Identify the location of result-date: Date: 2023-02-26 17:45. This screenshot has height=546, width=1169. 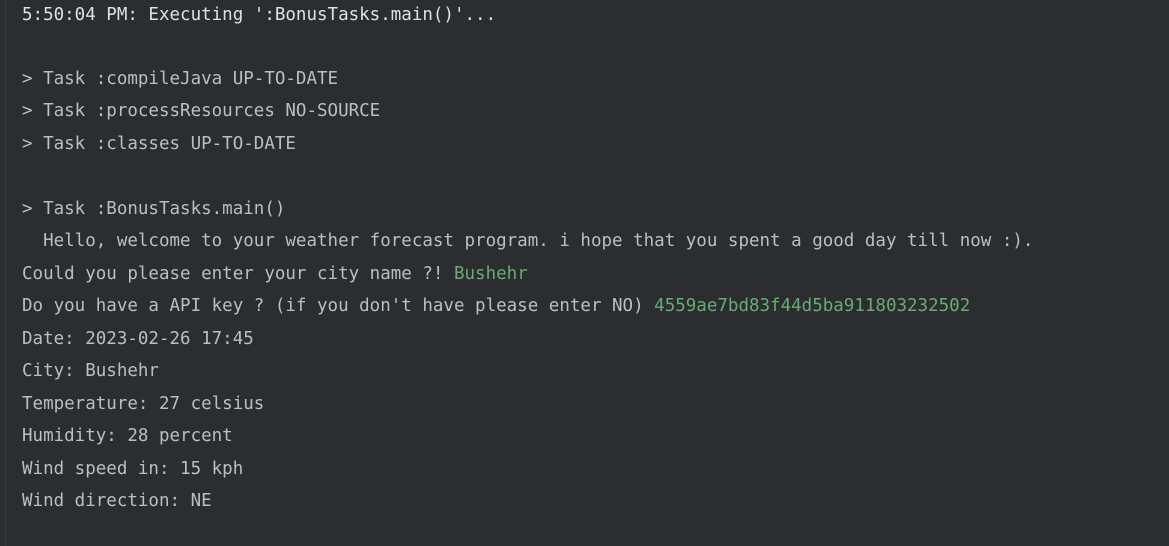
(138, 339).